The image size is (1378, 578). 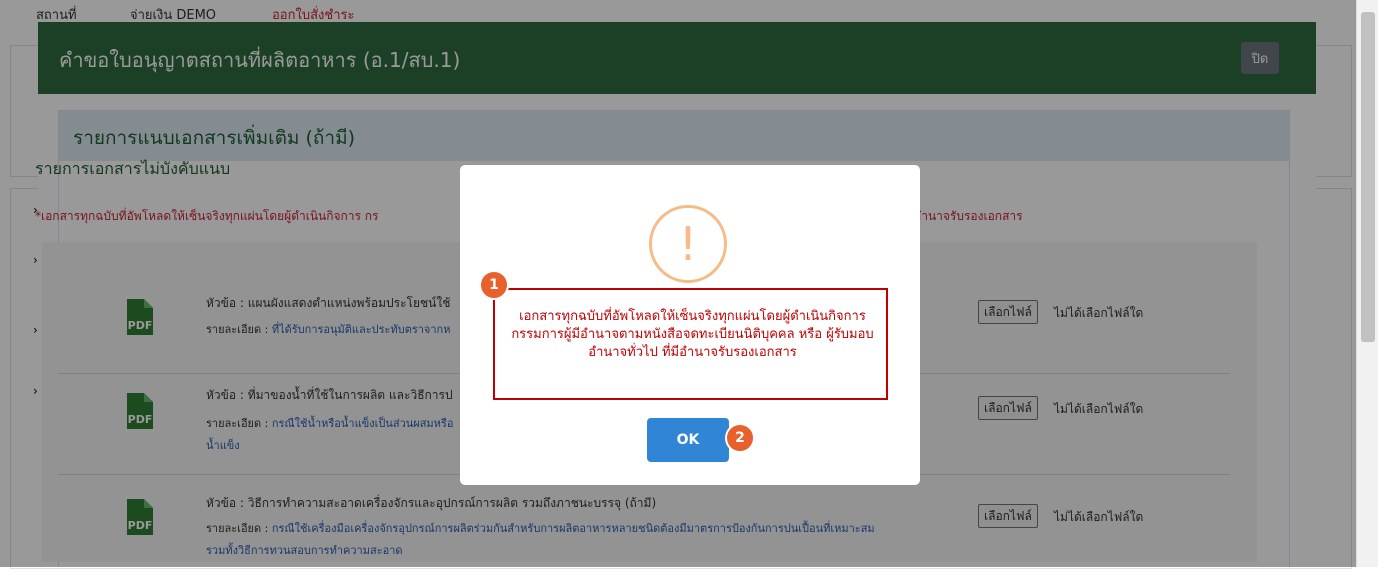 What do you see at coordinates (740, 438) in the screenshot?
I see `step-badge-2: 2` at bounding box center [740, 438].